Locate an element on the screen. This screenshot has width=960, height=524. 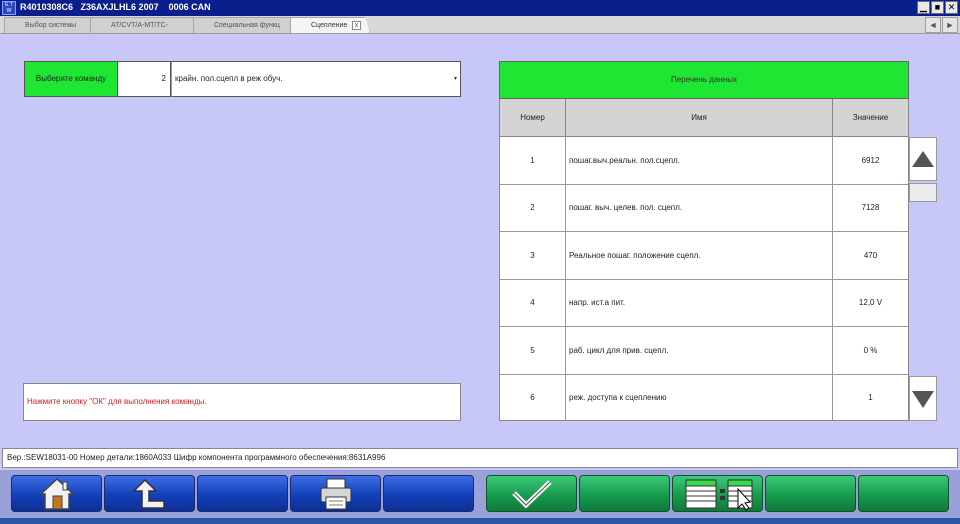
select-data-button is located at coordinates (717, 493).